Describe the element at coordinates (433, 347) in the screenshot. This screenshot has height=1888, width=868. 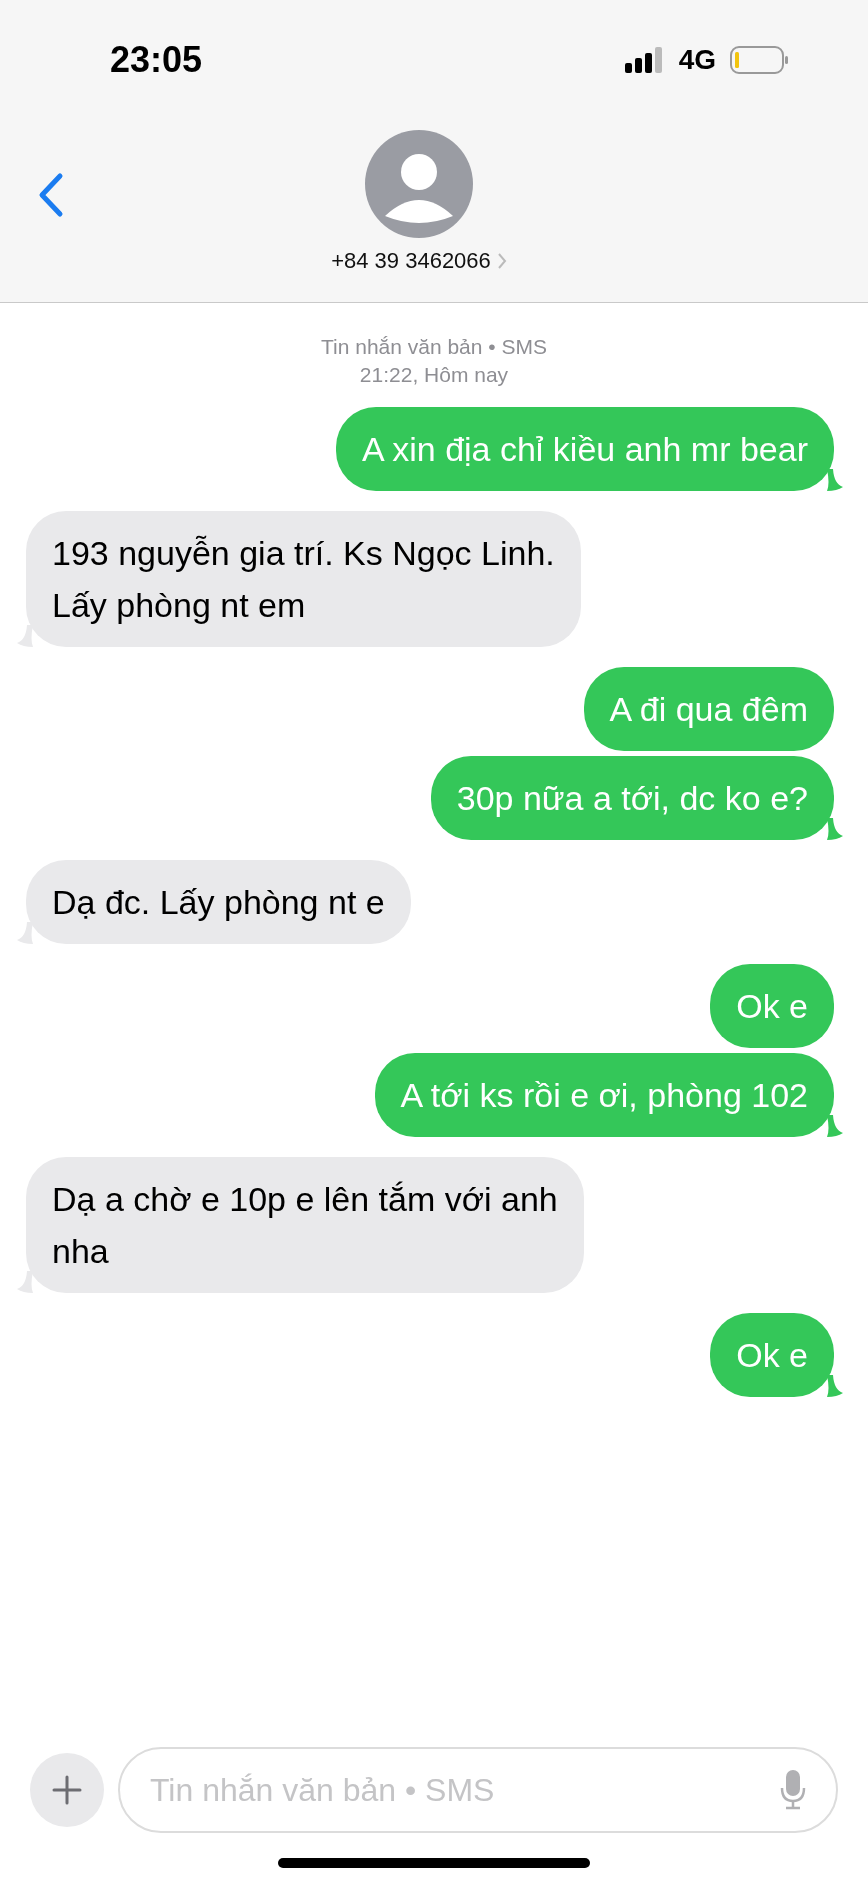
I see `service-label: Tin nhắn văn bản • SMS` at that location.